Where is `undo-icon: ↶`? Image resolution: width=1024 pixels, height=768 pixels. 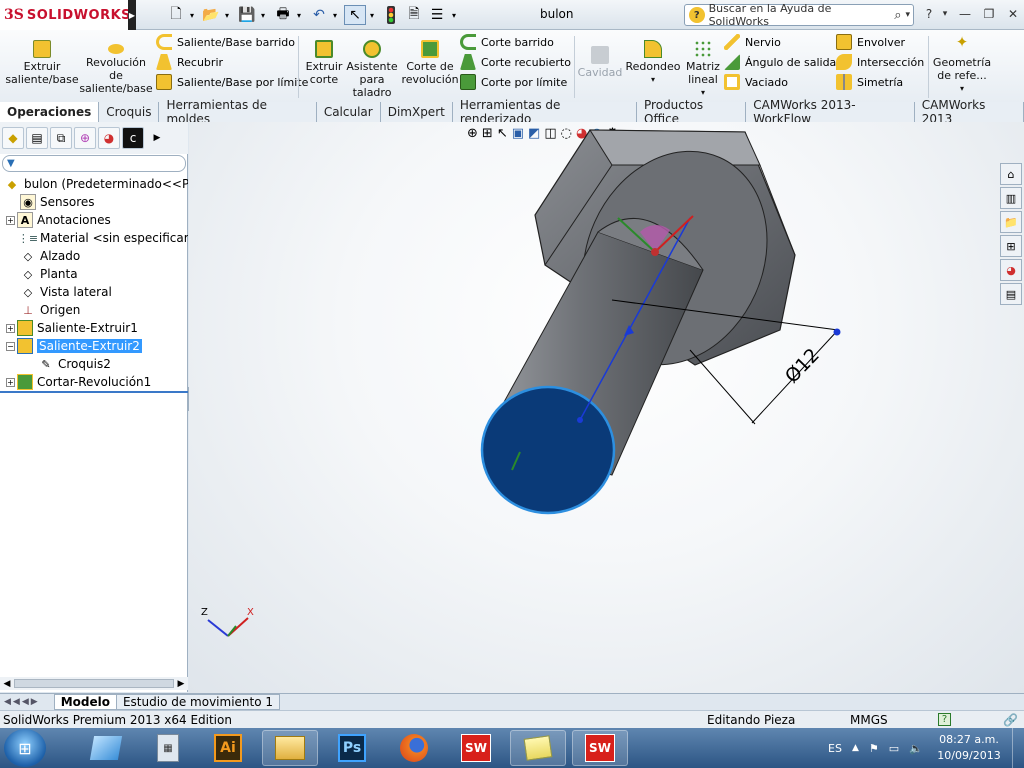
undo-icon: ↶ is located at coordinates (319, 15).